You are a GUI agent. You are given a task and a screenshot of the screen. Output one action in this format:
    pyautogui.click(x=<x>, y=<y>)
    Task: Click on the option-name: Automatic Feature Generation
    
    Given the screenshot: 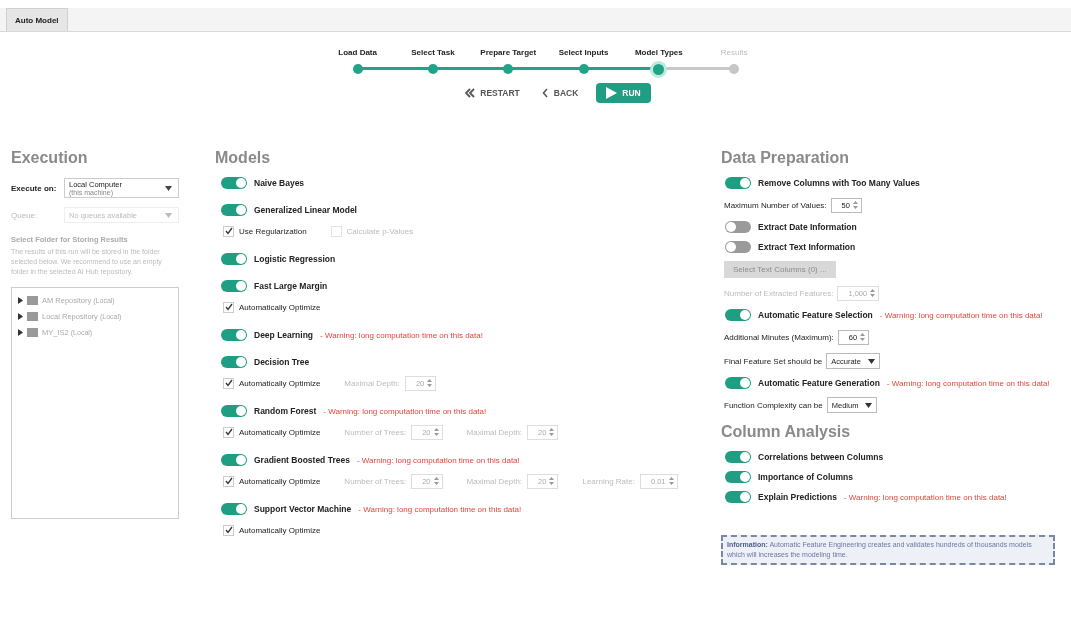 What is the action you would take?
    pyautogui.click(x=819, y=383)
    